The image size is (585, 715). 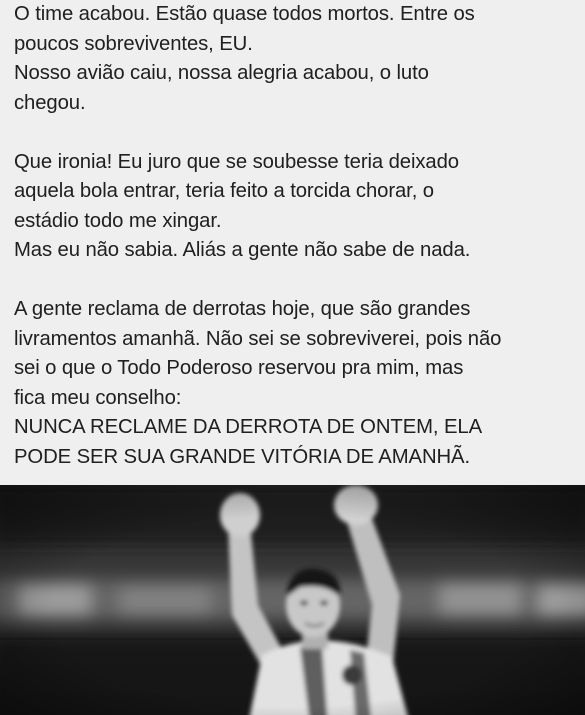 I want to click on text-line: poucos sobreviventes, EU., so click(x=133, y=43).